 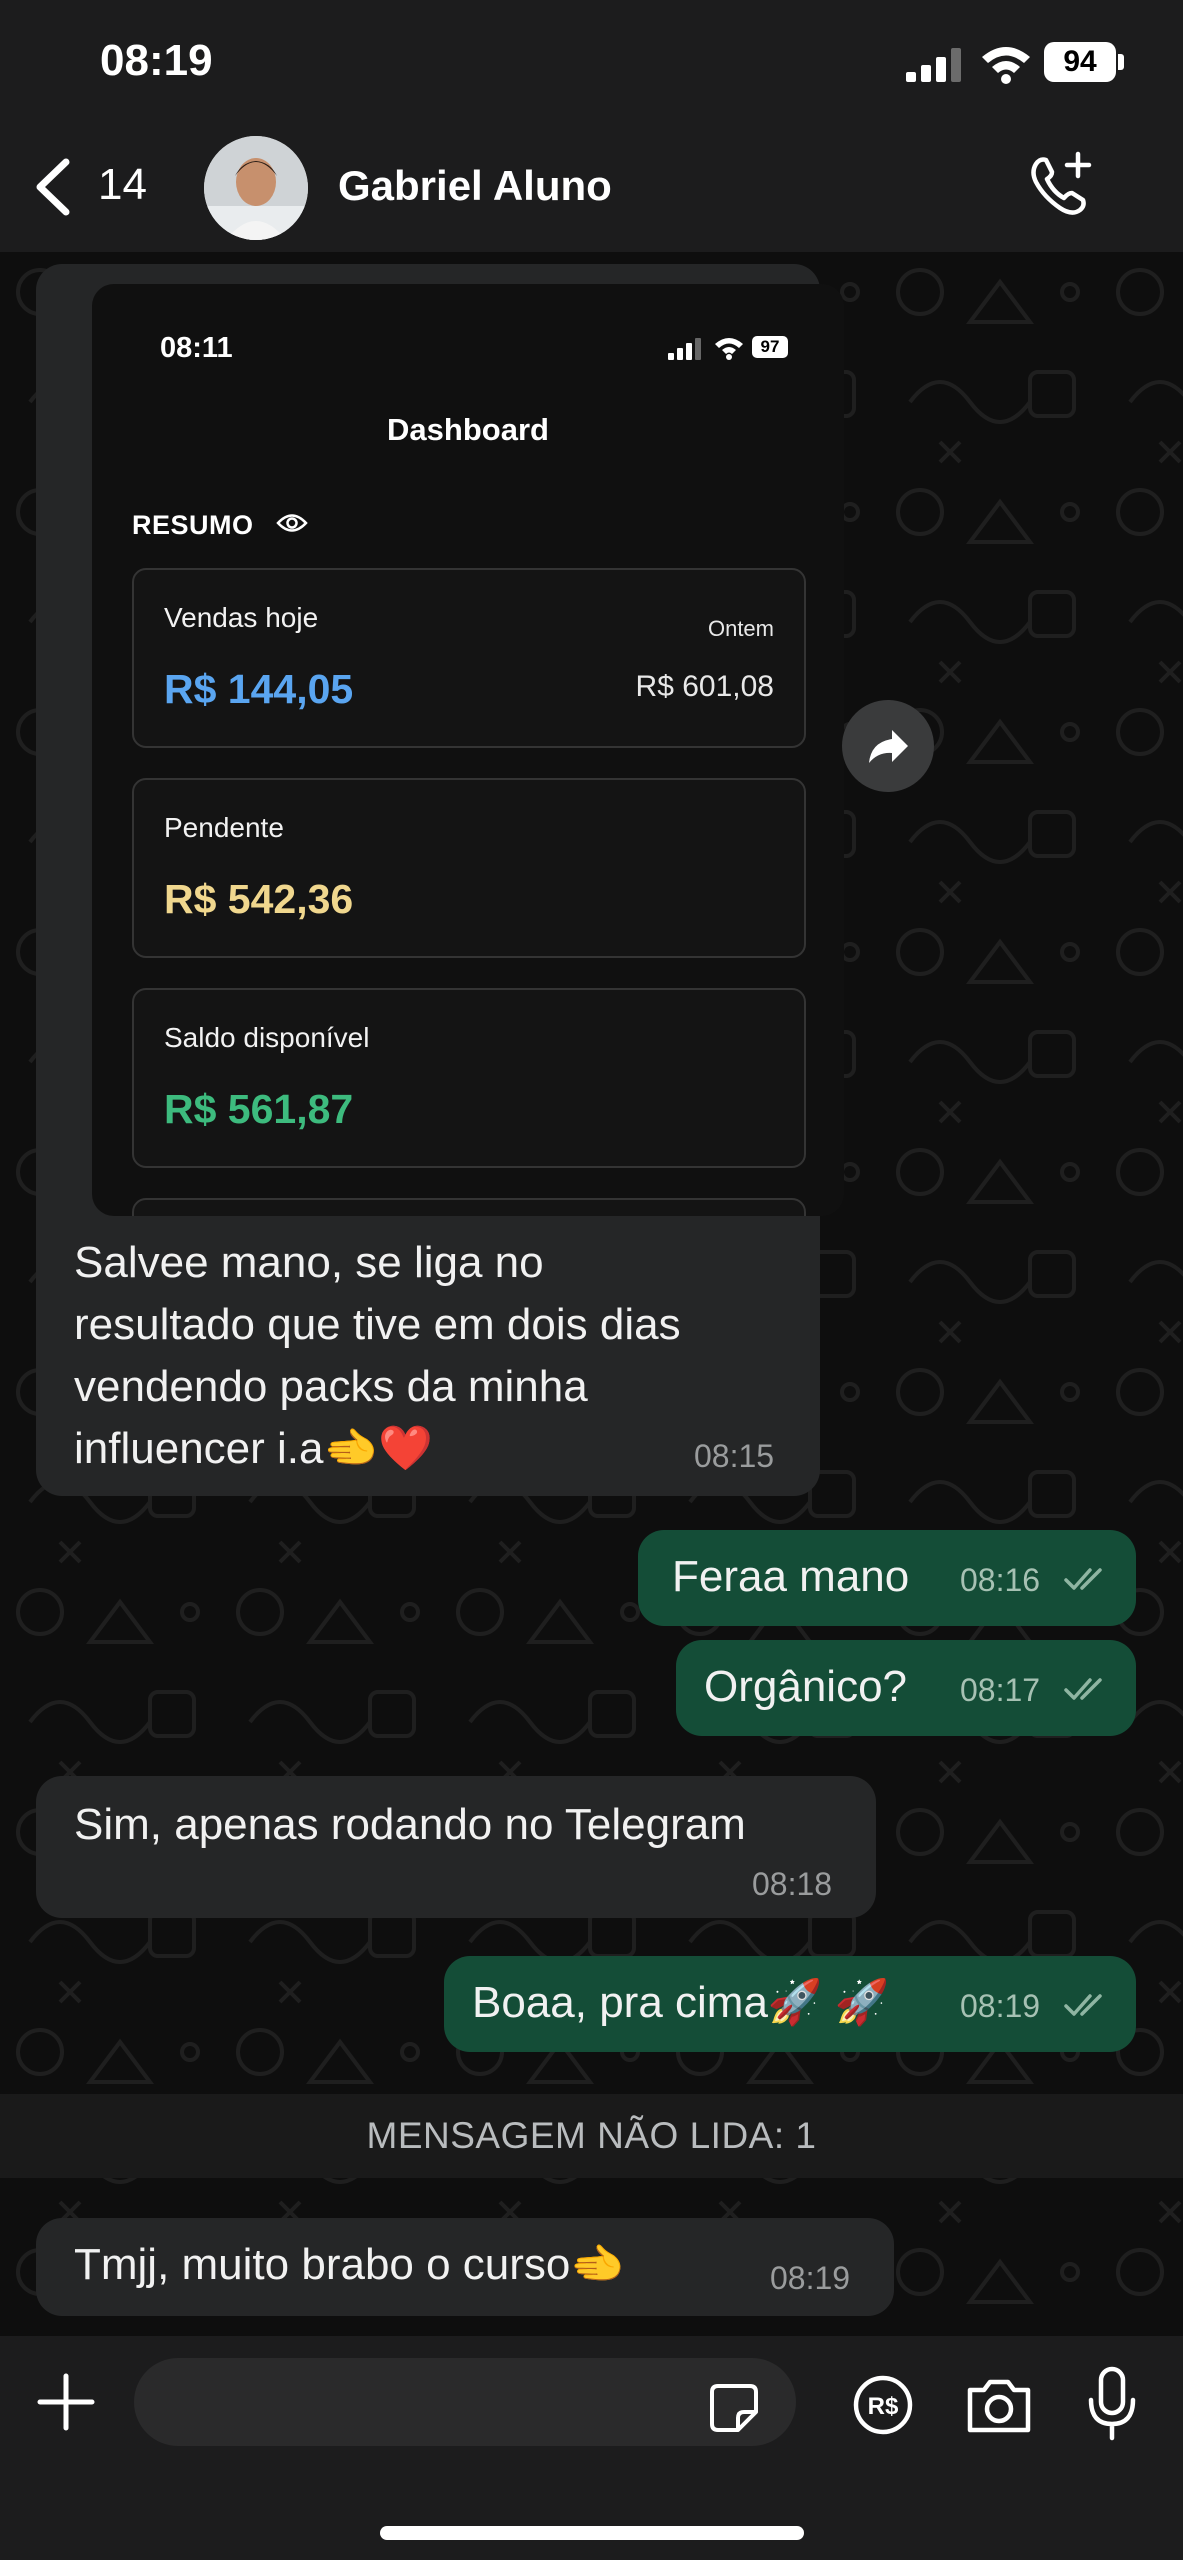 I want to click on message-text: Tmjj, muito brabo o curso🫲, so click(x=350, y=2264).